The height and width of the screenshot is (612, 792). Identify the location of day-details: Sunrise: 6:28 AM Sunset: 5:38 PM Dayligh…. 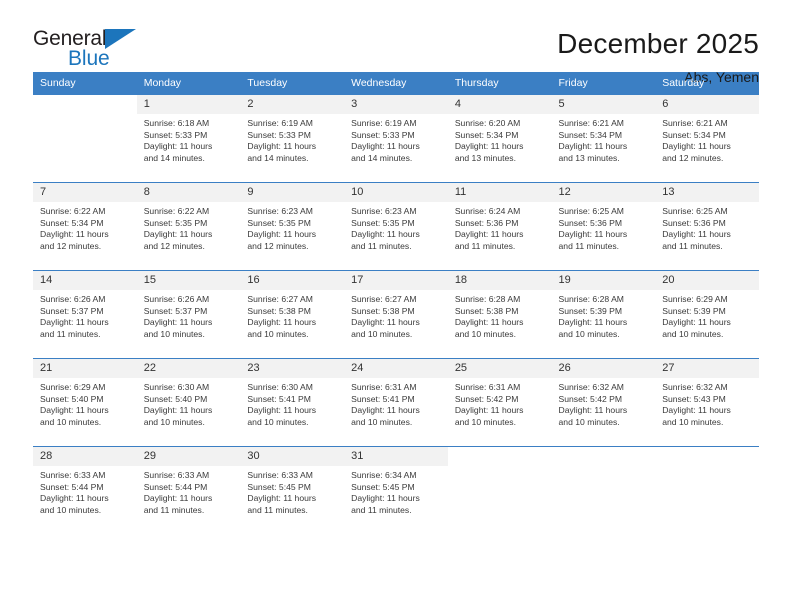
(489, 316).